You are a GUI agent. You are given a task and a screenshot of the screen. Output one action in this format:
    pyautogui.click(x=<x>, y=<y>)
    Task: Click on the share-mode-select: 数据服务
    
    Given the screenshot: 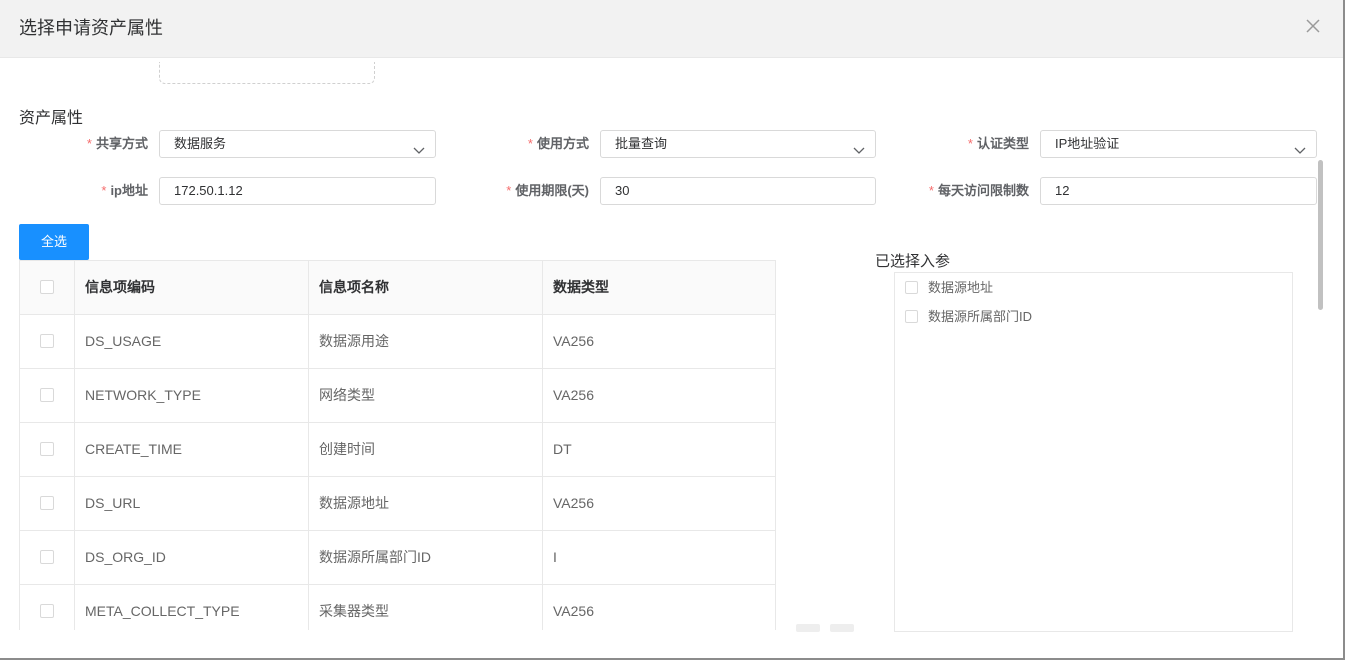 What is the action you would take?
    pyautogui.click(x=297, y=144)
    